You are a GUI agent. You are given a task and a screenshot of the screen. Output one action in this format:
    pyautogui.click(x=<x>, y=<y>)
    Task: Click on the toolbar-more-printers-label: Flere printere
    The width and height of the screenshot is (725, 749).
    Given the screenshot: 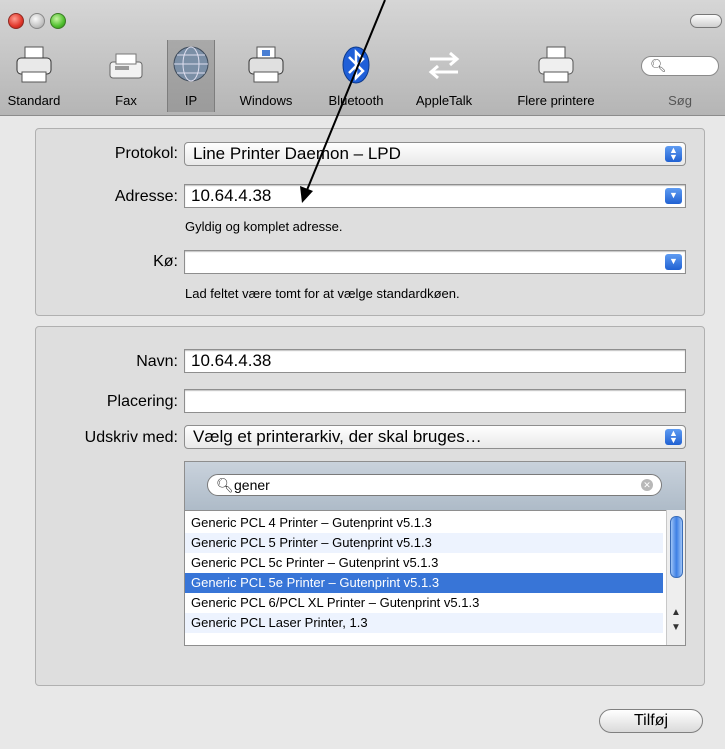 What is the action you would take?
    pyautogui.click(x=556, y=100)
    